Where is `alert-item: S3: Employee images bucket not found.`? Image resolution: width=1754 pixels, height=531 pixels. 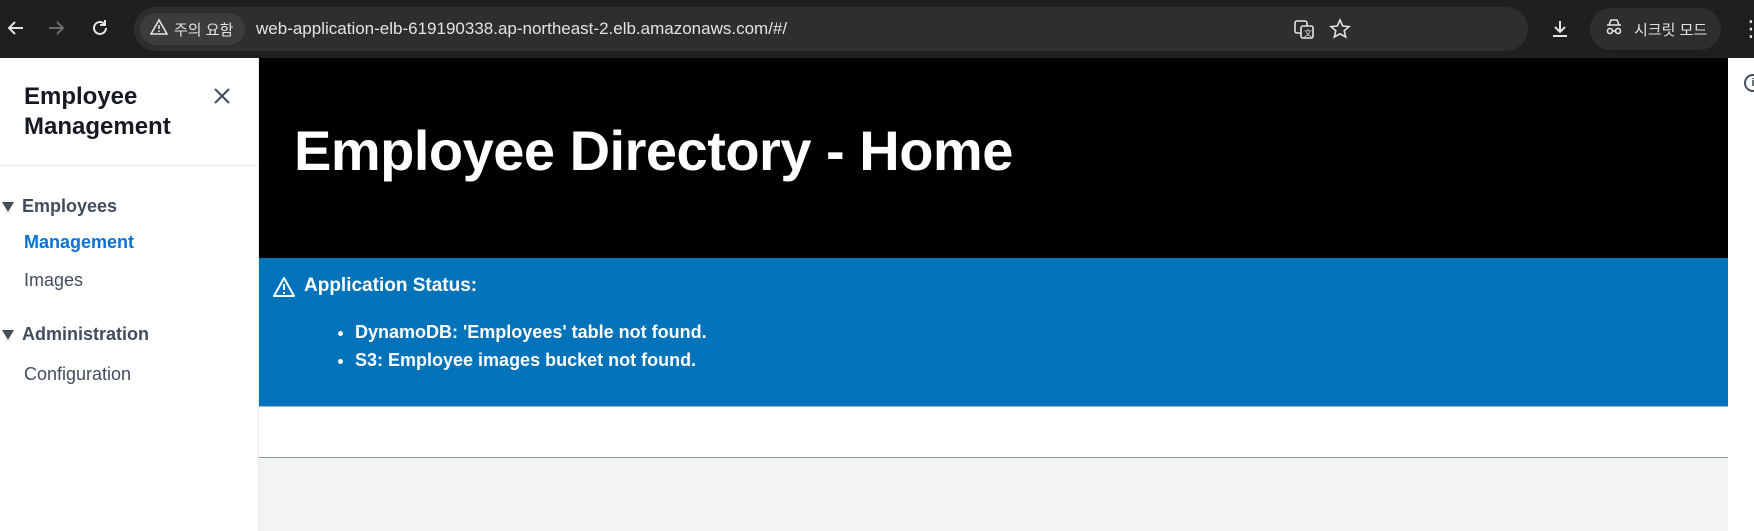 alert-item: S3: Employee images bucket not found. is located at coordinates (531, 360).